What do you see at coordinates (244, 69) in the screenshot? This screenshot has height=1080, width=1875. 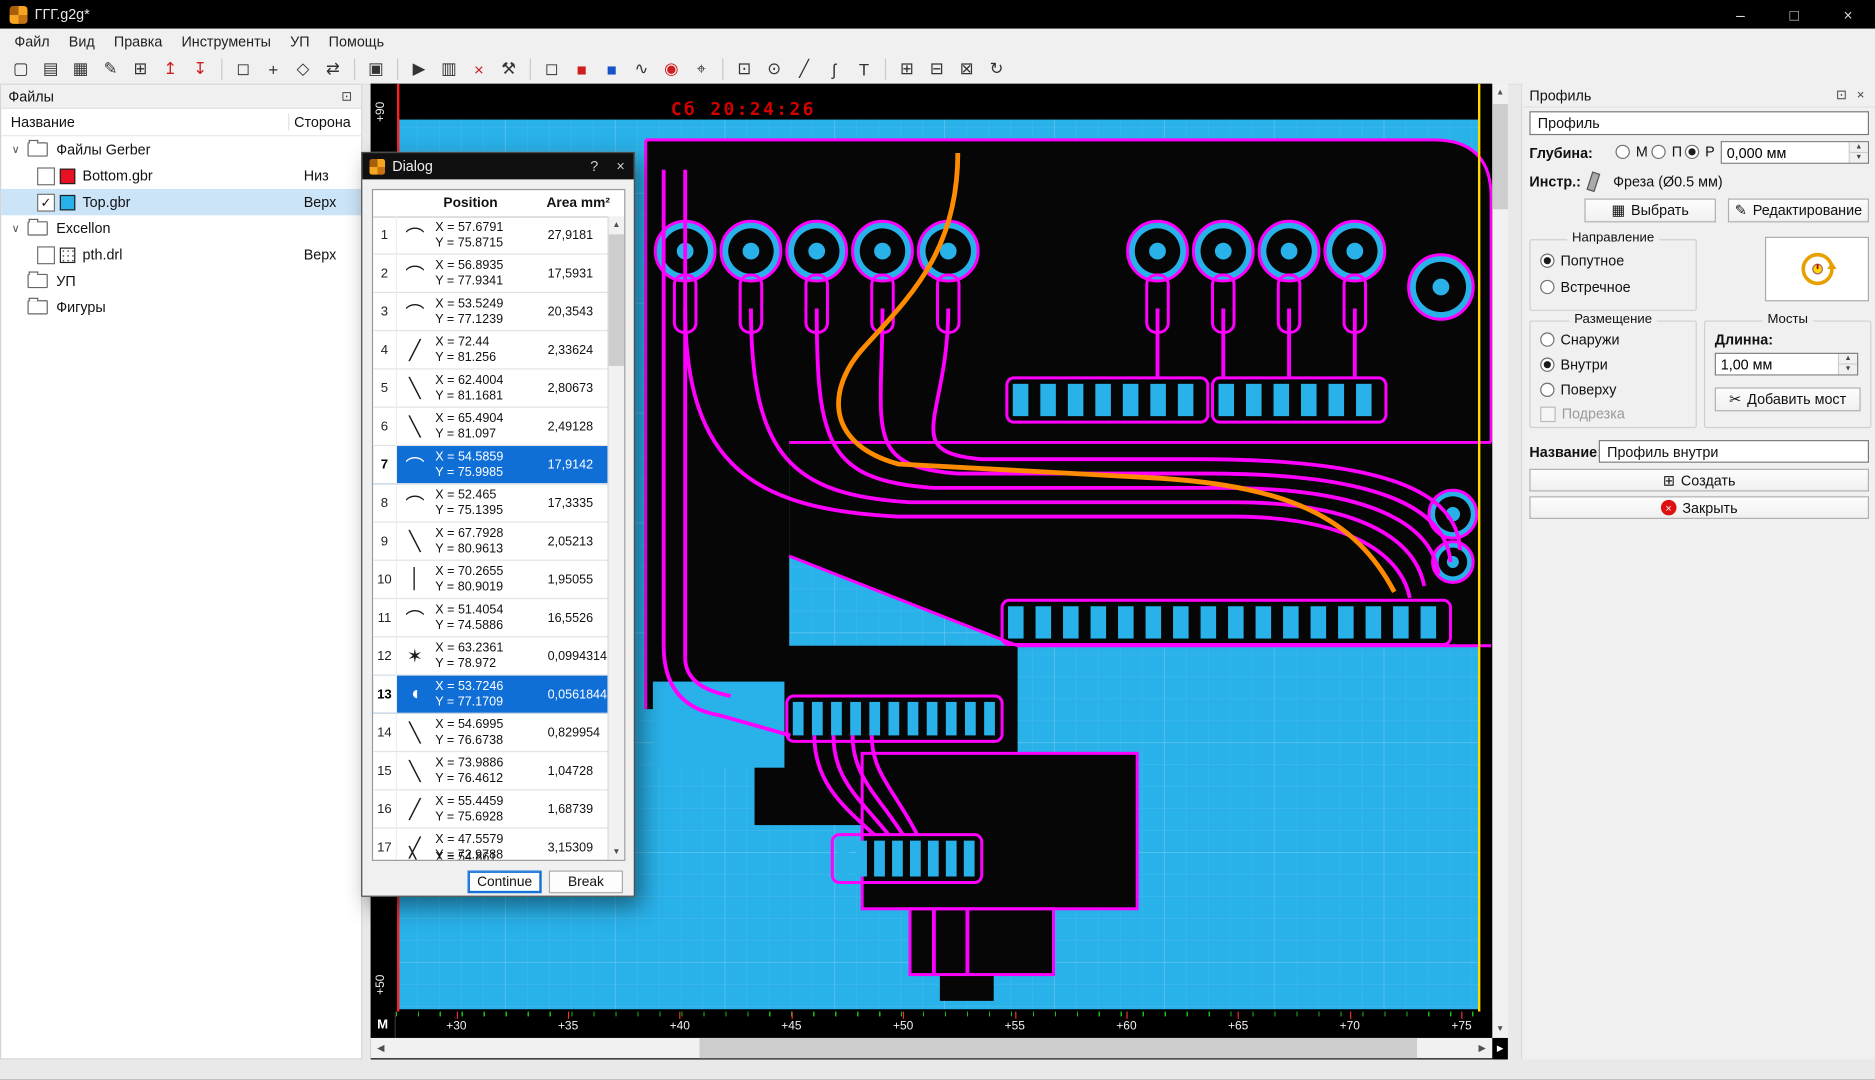 I see `select-tool-button: ◻` at bounding box center [244, 69].